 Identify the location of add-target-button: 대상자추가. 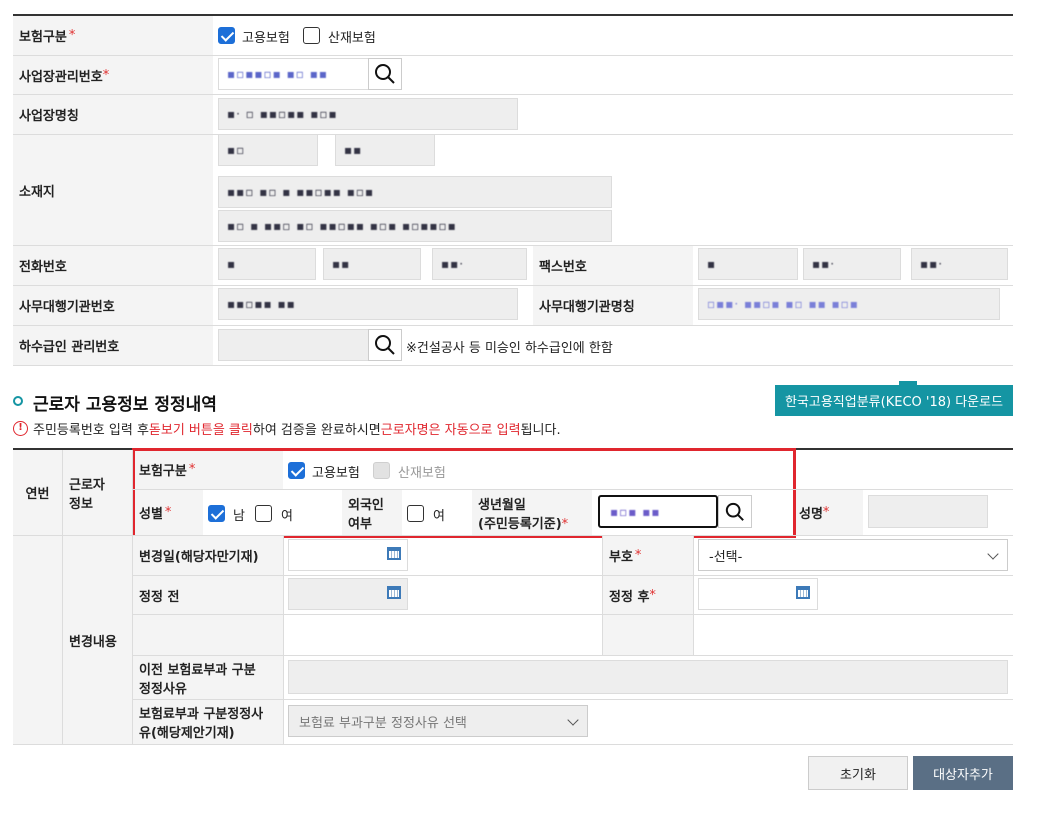
(963, 773).